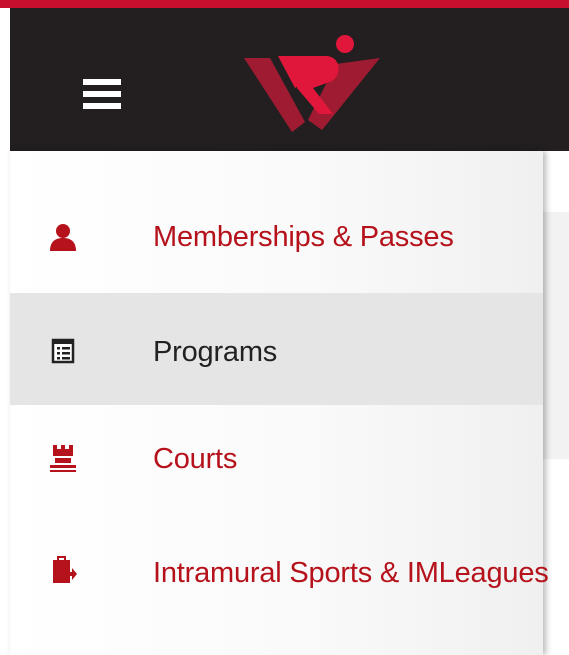 This screenshot has height=655, width=569. What do you see at coordinates (345, 44) in the screenshot?
I see `logo-dot` at bounding box center [345, 44].